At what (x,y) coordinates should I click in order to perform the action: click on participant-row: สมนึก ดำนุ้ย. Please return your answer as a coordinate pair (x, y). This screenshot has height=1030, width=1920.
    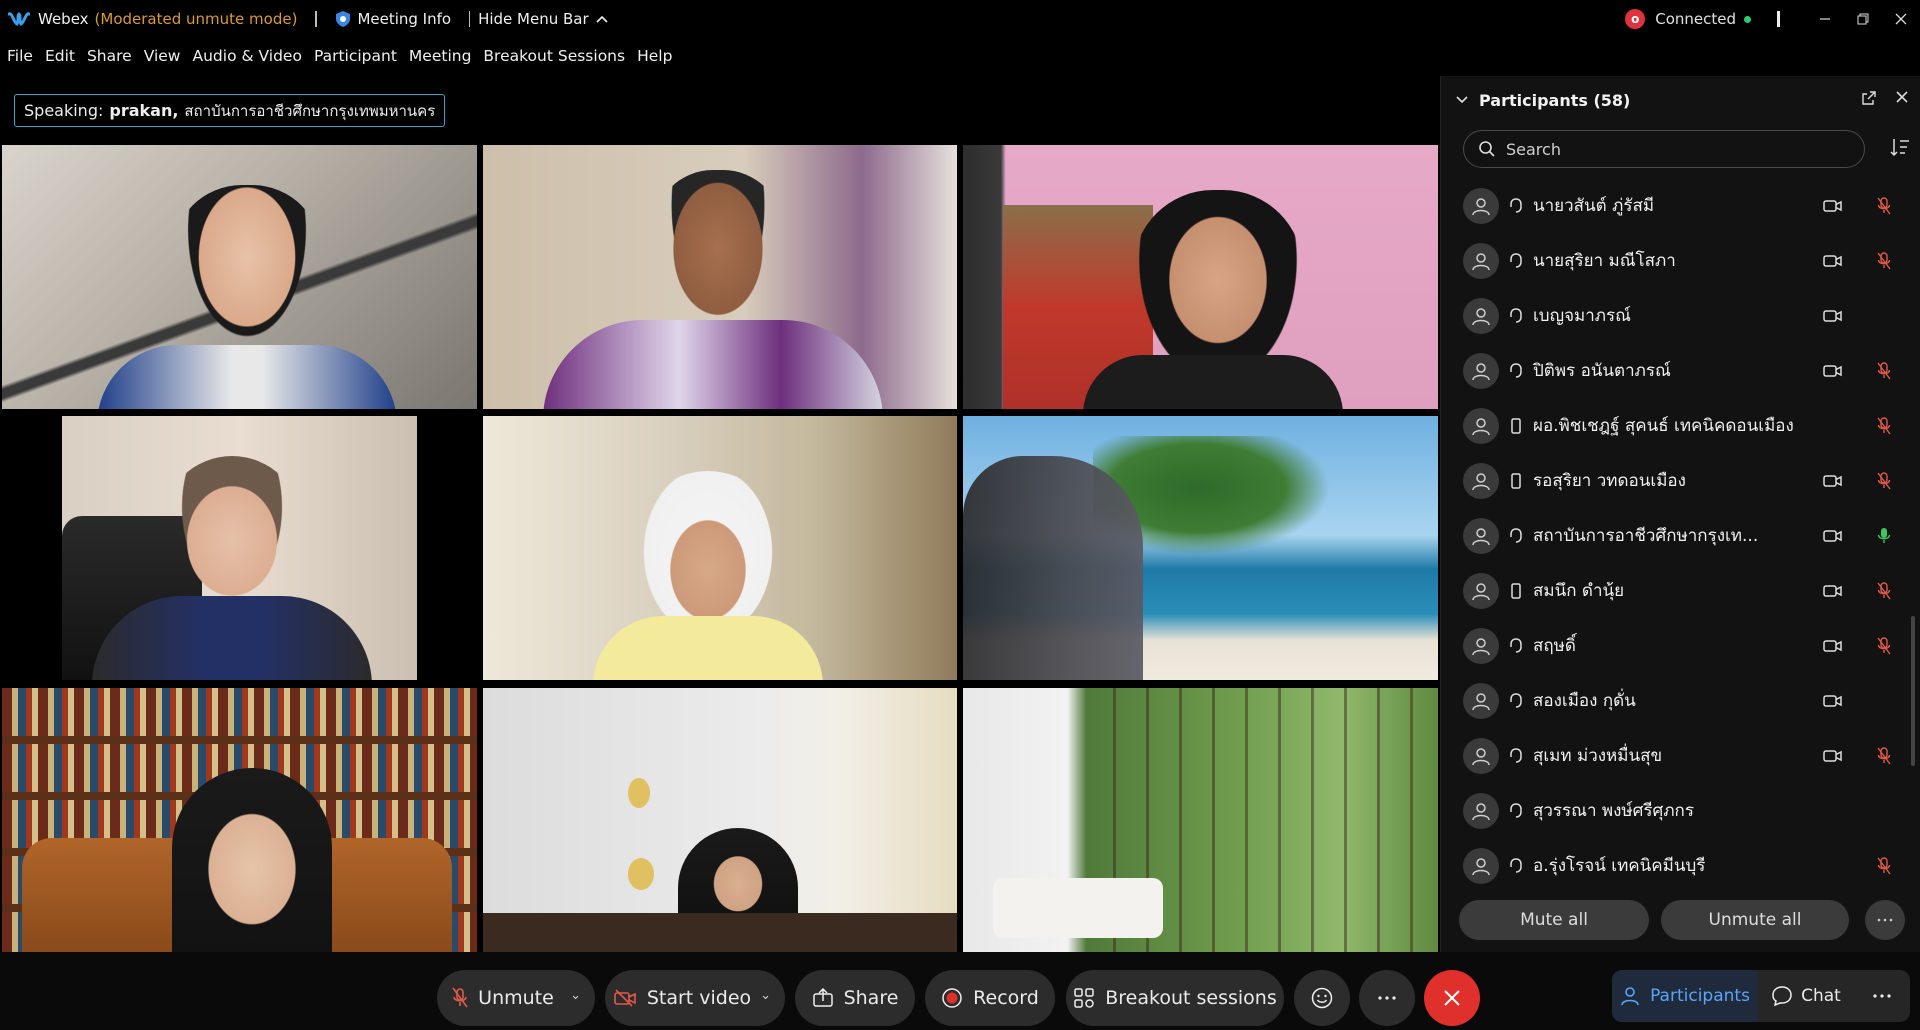
    Looking at the image, I should click on (1676, 590).